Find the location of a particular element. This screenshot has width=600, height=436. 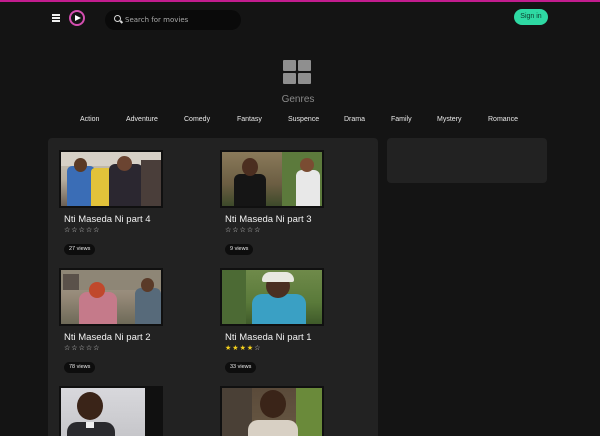

movie-card: Nti Maseda Ni part 1 ★★★★☆ 33 views is located at coordinates (272, 320).